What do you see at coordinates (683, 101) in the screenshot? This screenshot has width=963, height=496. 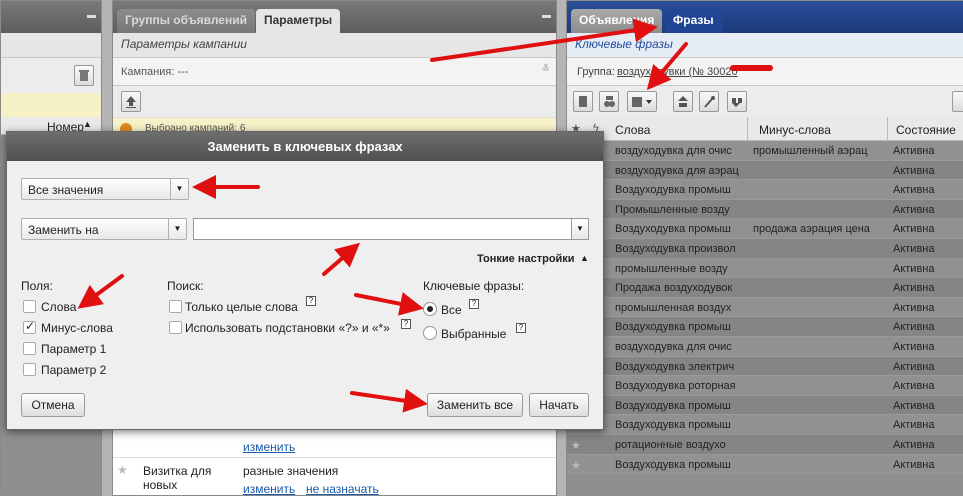 I see `raise-button` at bounding box center [683, 101].